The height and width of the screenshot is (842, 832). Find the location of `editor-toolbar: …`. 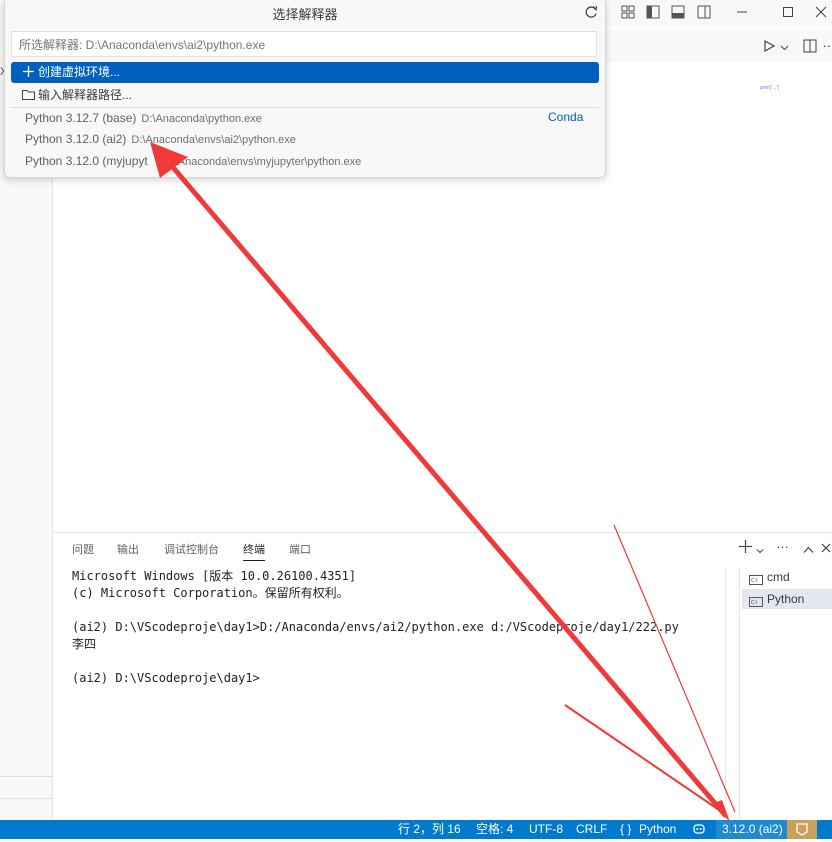

editor-toolbar: … is located at coordinates (716, 46).